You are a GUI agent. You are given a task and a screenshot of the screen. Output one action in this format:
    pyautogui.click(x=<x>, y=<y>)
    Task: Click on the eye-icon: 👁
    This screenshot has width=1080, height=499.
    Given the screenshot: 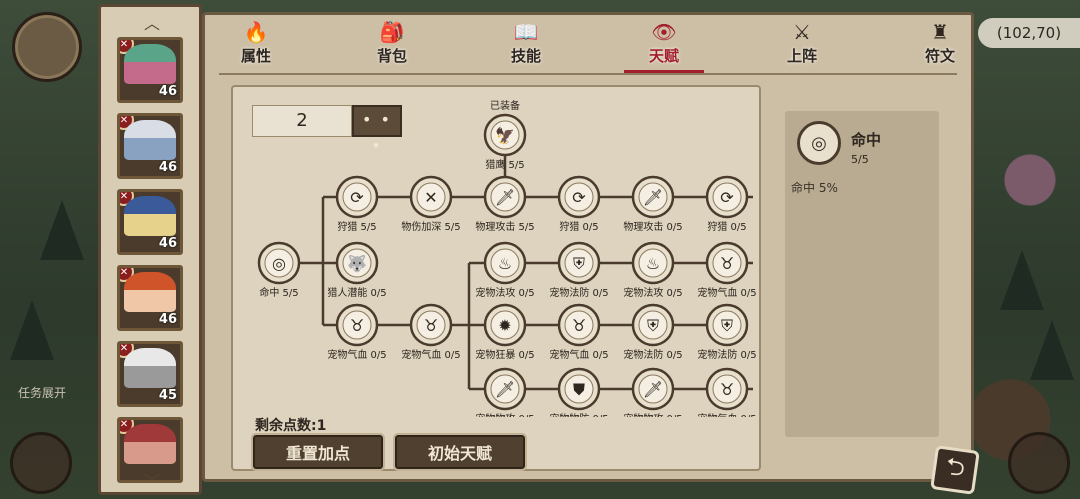 What is the action you would take?
    pyautogui.click(x=664, y=32)
    